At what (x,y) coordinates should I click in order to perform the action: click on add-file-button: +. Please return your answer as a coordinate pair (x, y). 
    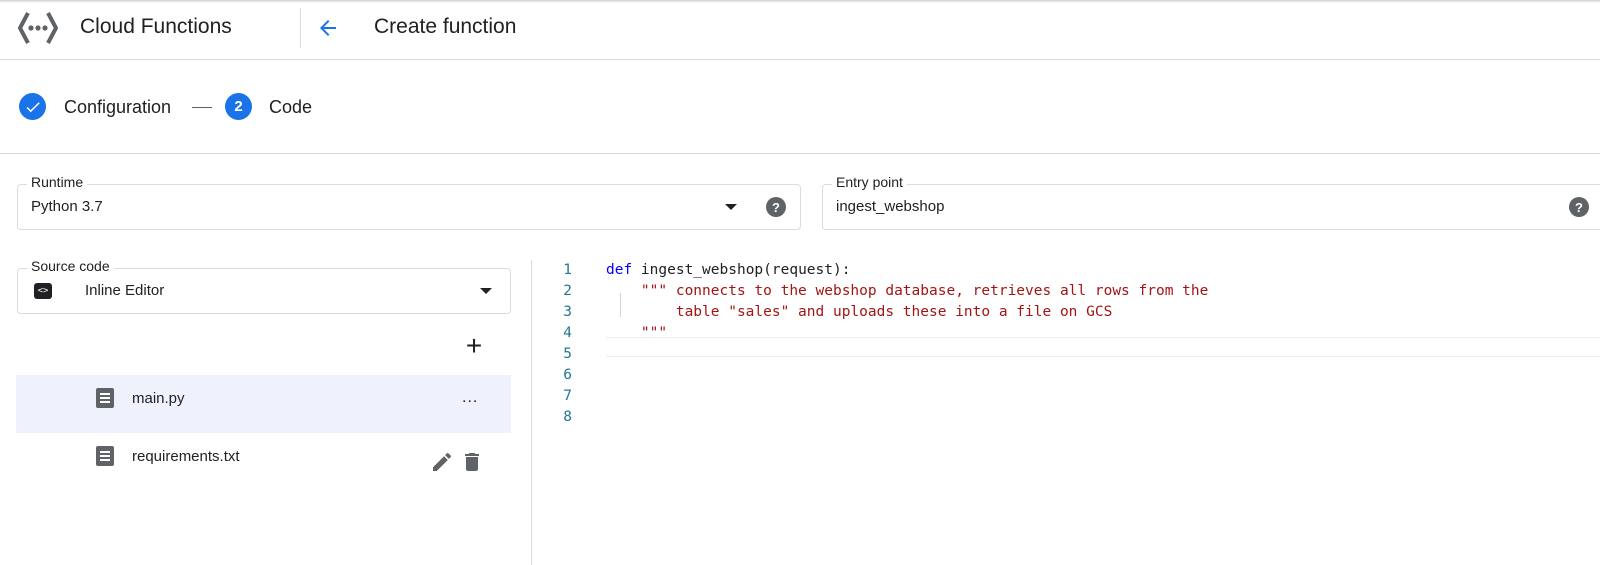
    Looking at the image, I should click on (474, 346).